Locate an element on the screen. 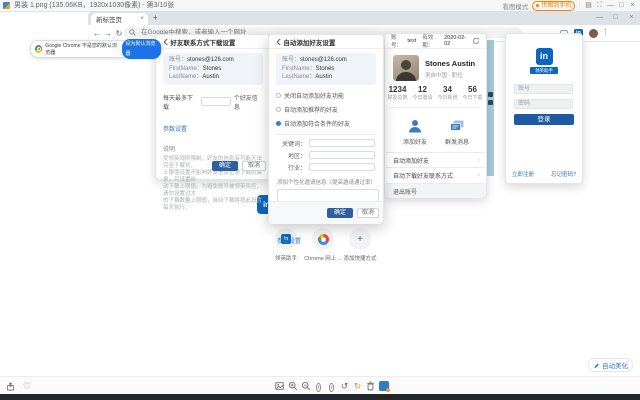 The image size is (640, 400). viewer-mode-label: 看图模式 is located at coordinates (515, 6).